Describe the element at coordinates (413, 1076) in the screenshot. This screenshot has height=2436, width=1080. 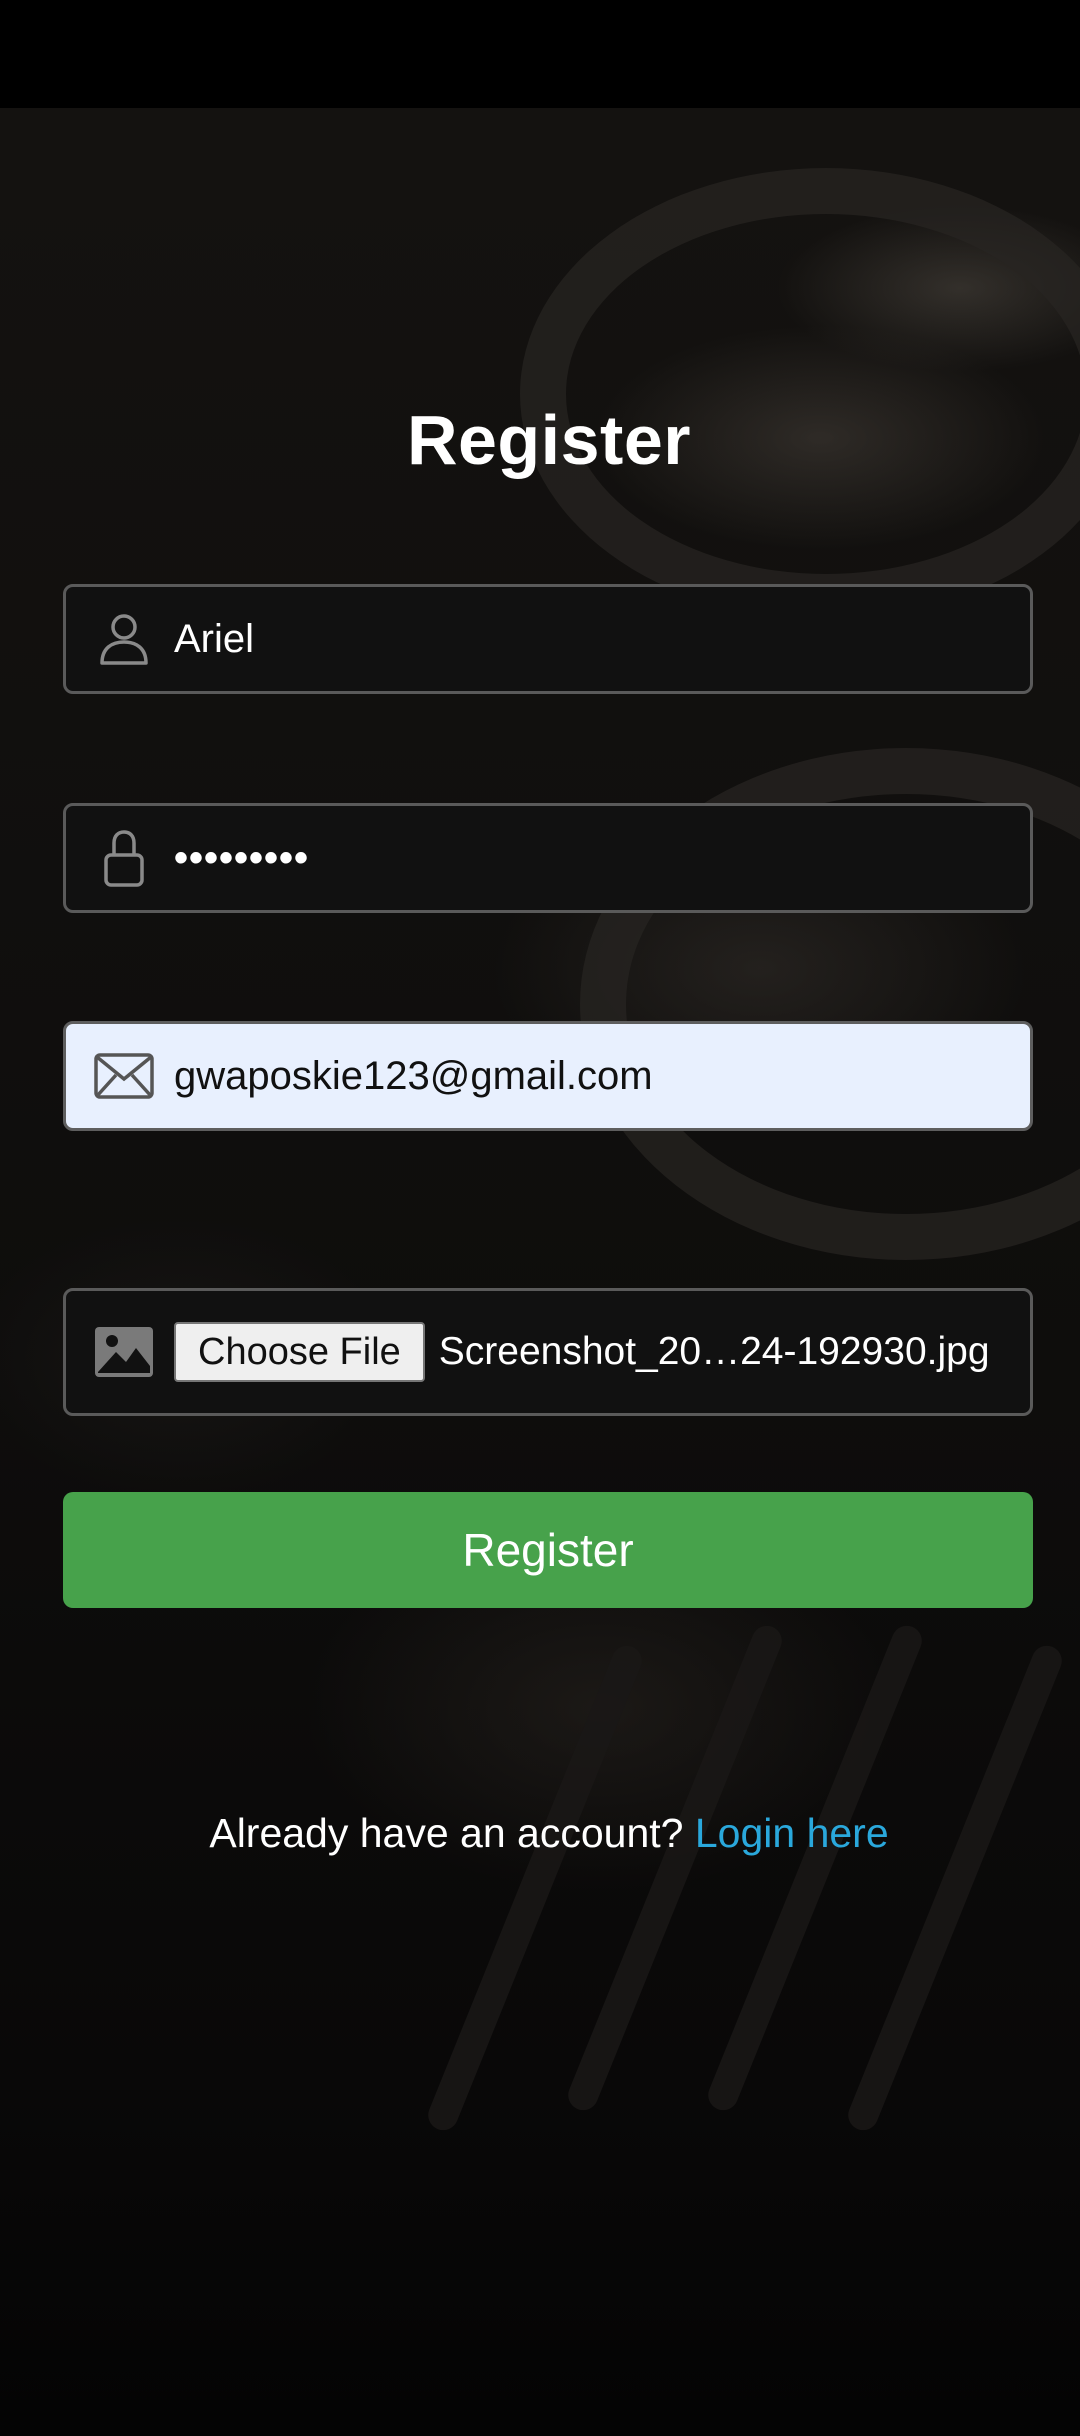
I see `email-value: gwaposkie123@gmail.com` at that location.